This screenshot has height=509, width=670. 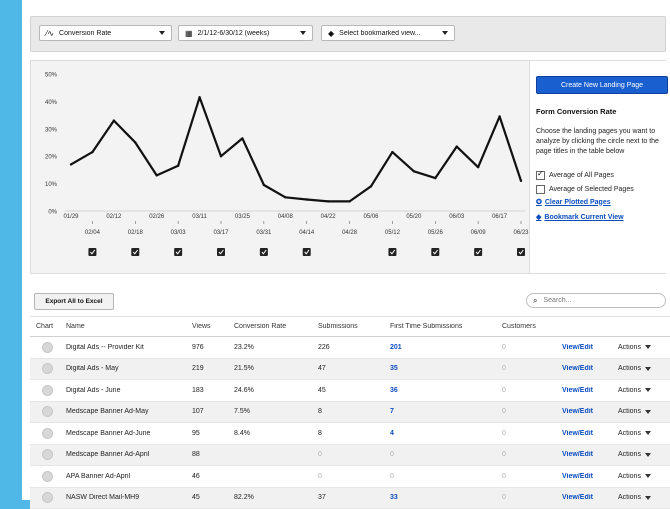 I want to click on col-customers: Customers, so click(x=532, y=326).